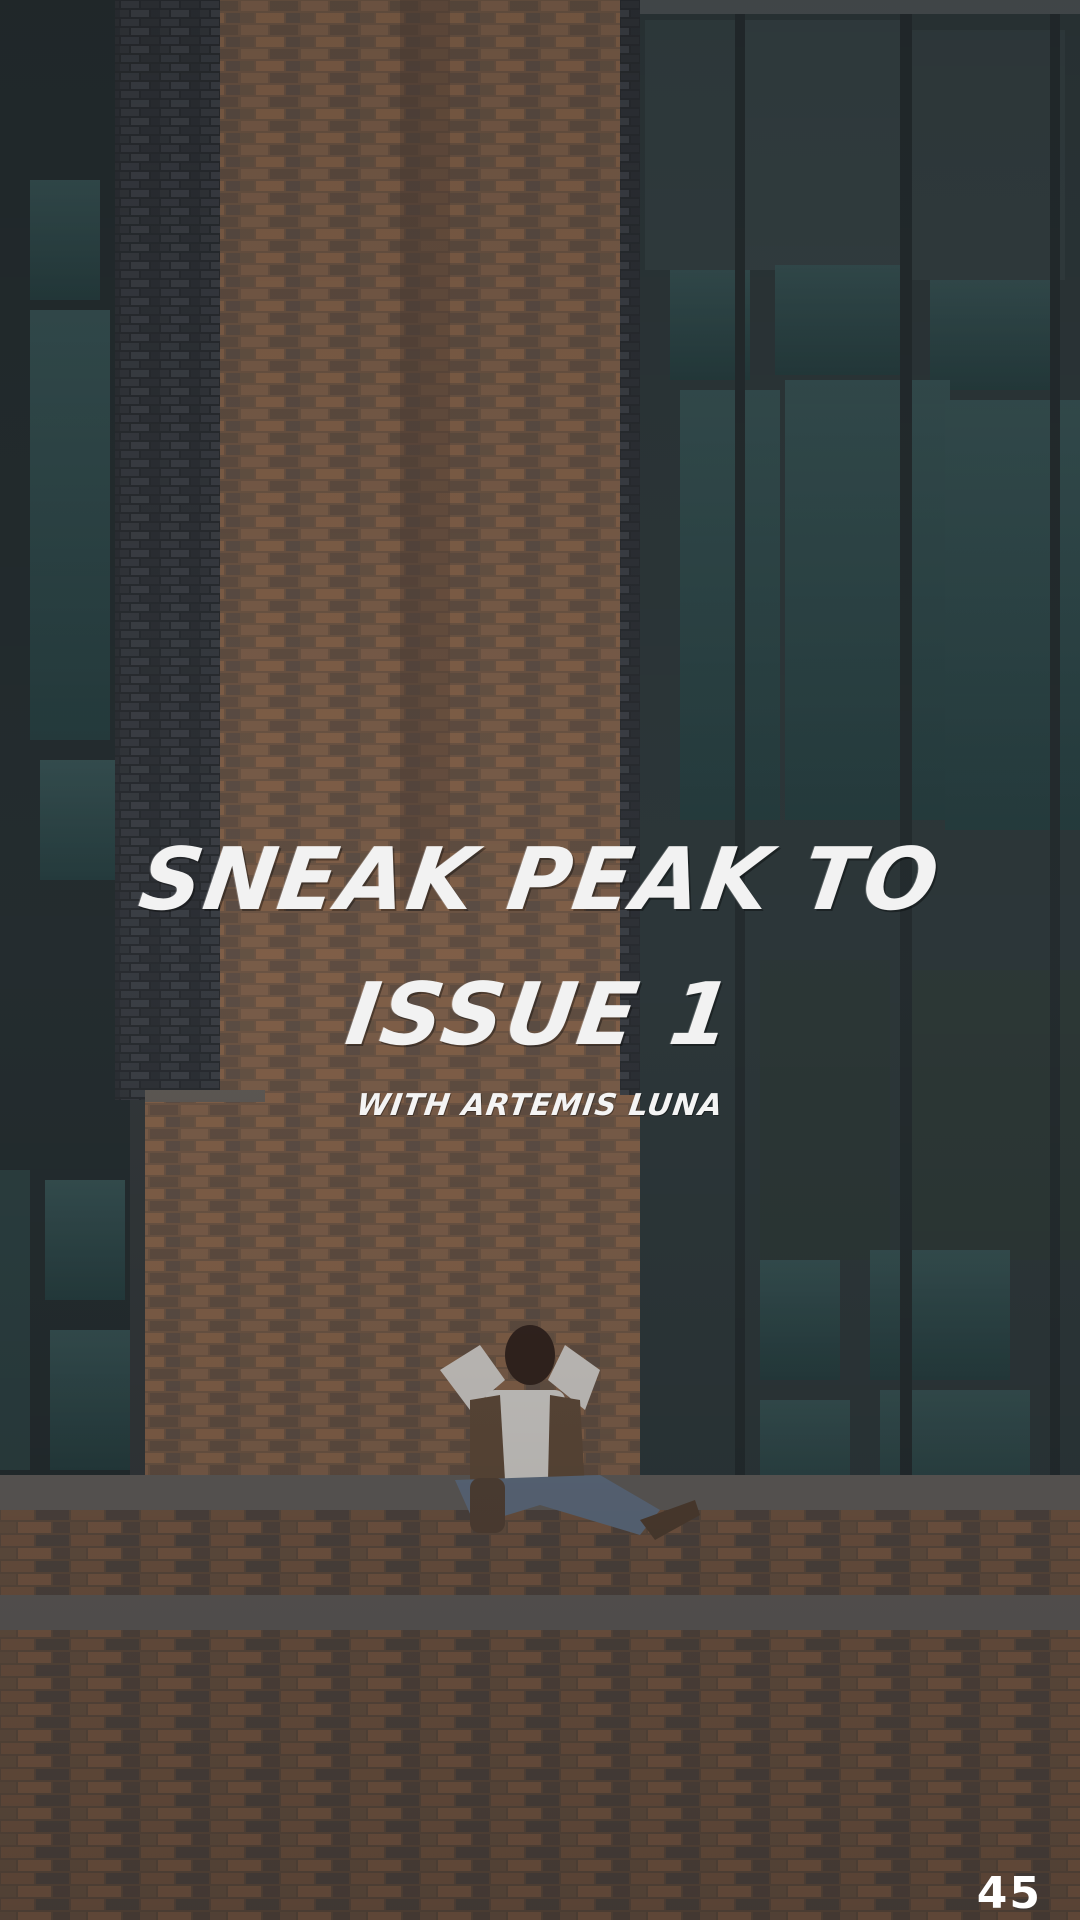 This screenshot has height=1920, width=1080. I want to click on title-line-1: SNEAK PEAK TO, so click(540, 880).